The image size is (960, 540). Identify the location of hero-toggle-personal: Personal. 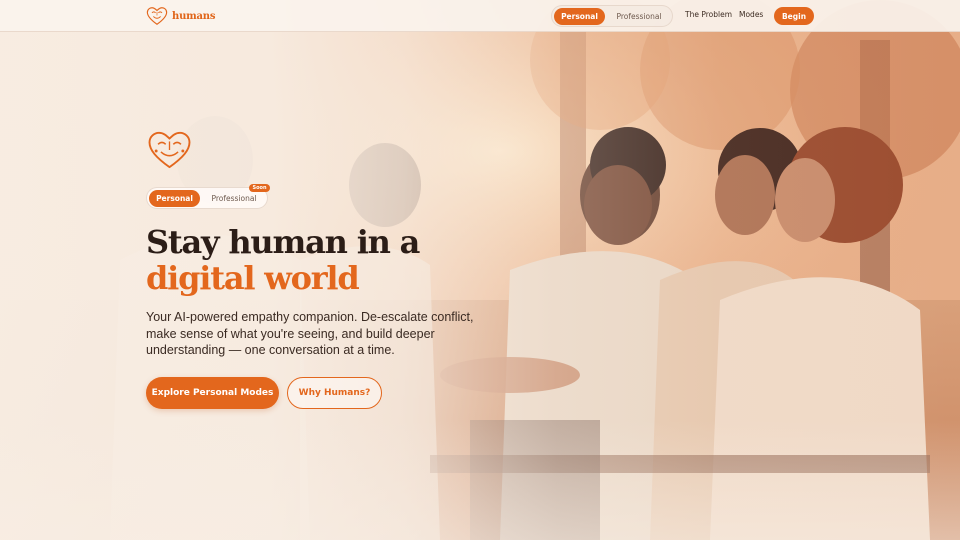
(174, 198).